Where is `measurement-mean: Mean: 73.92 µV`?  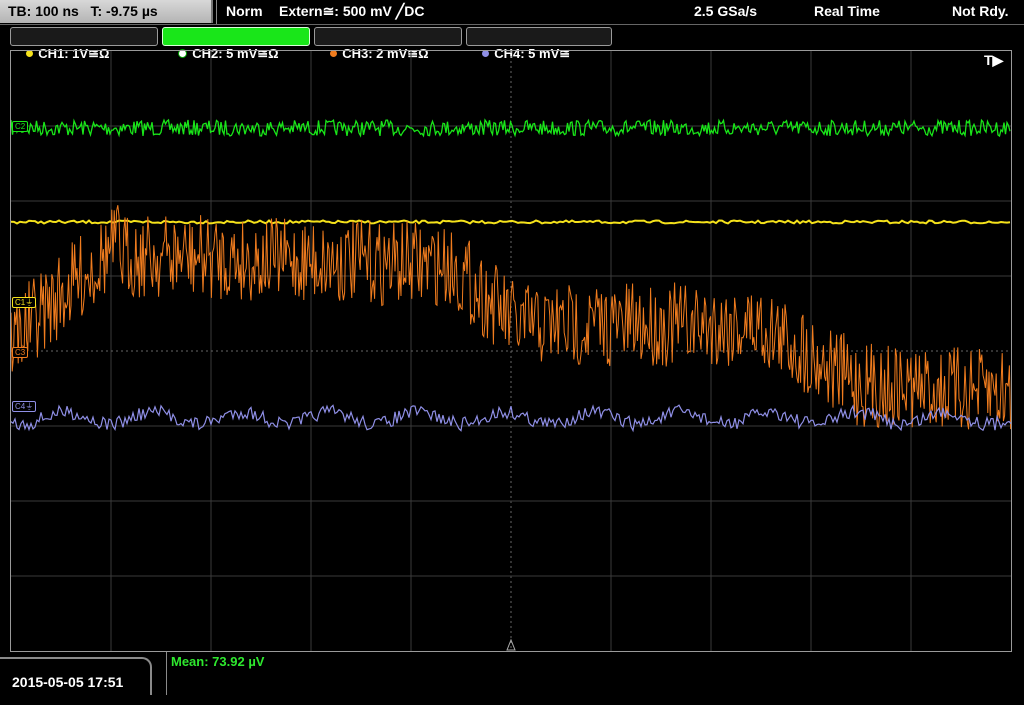
measurement-mean: Mean: 73.92 µV is located at coordinates (218, 661).